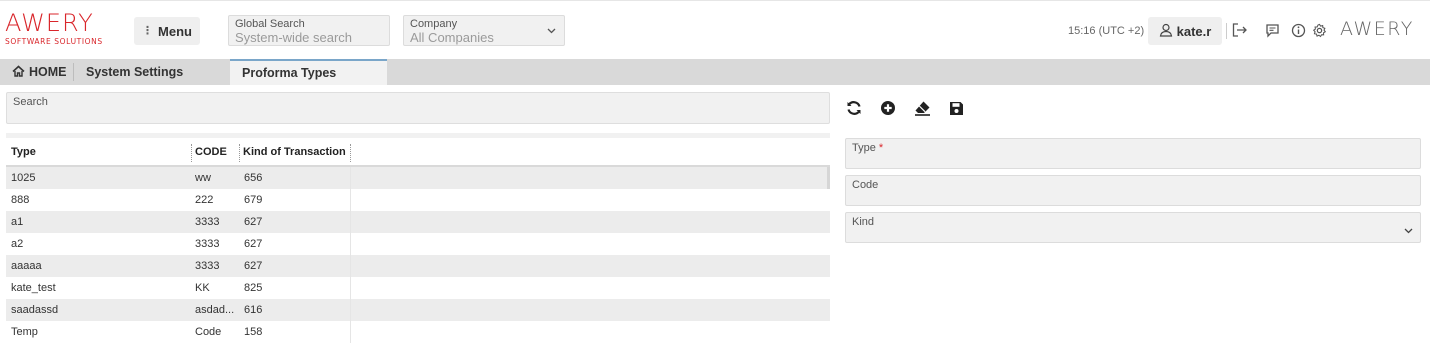  I want to click on company-value: All Companies, so click(452, 37).